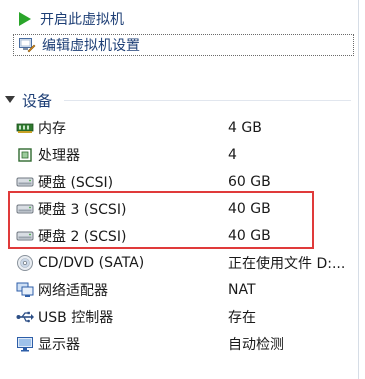 The image size is (365, 379). Describe the element at coordinates (25, 317) in the screenshot. I see `usb-icon` at that location.